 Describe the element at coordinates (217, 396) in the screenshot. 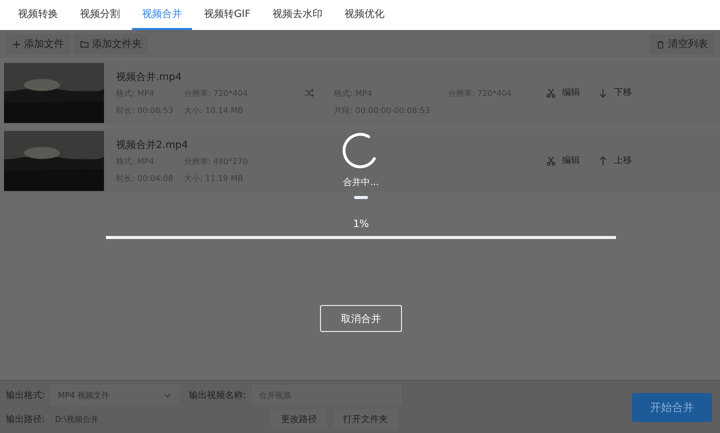

I see `field-label: 输出视频名称:` at that location.